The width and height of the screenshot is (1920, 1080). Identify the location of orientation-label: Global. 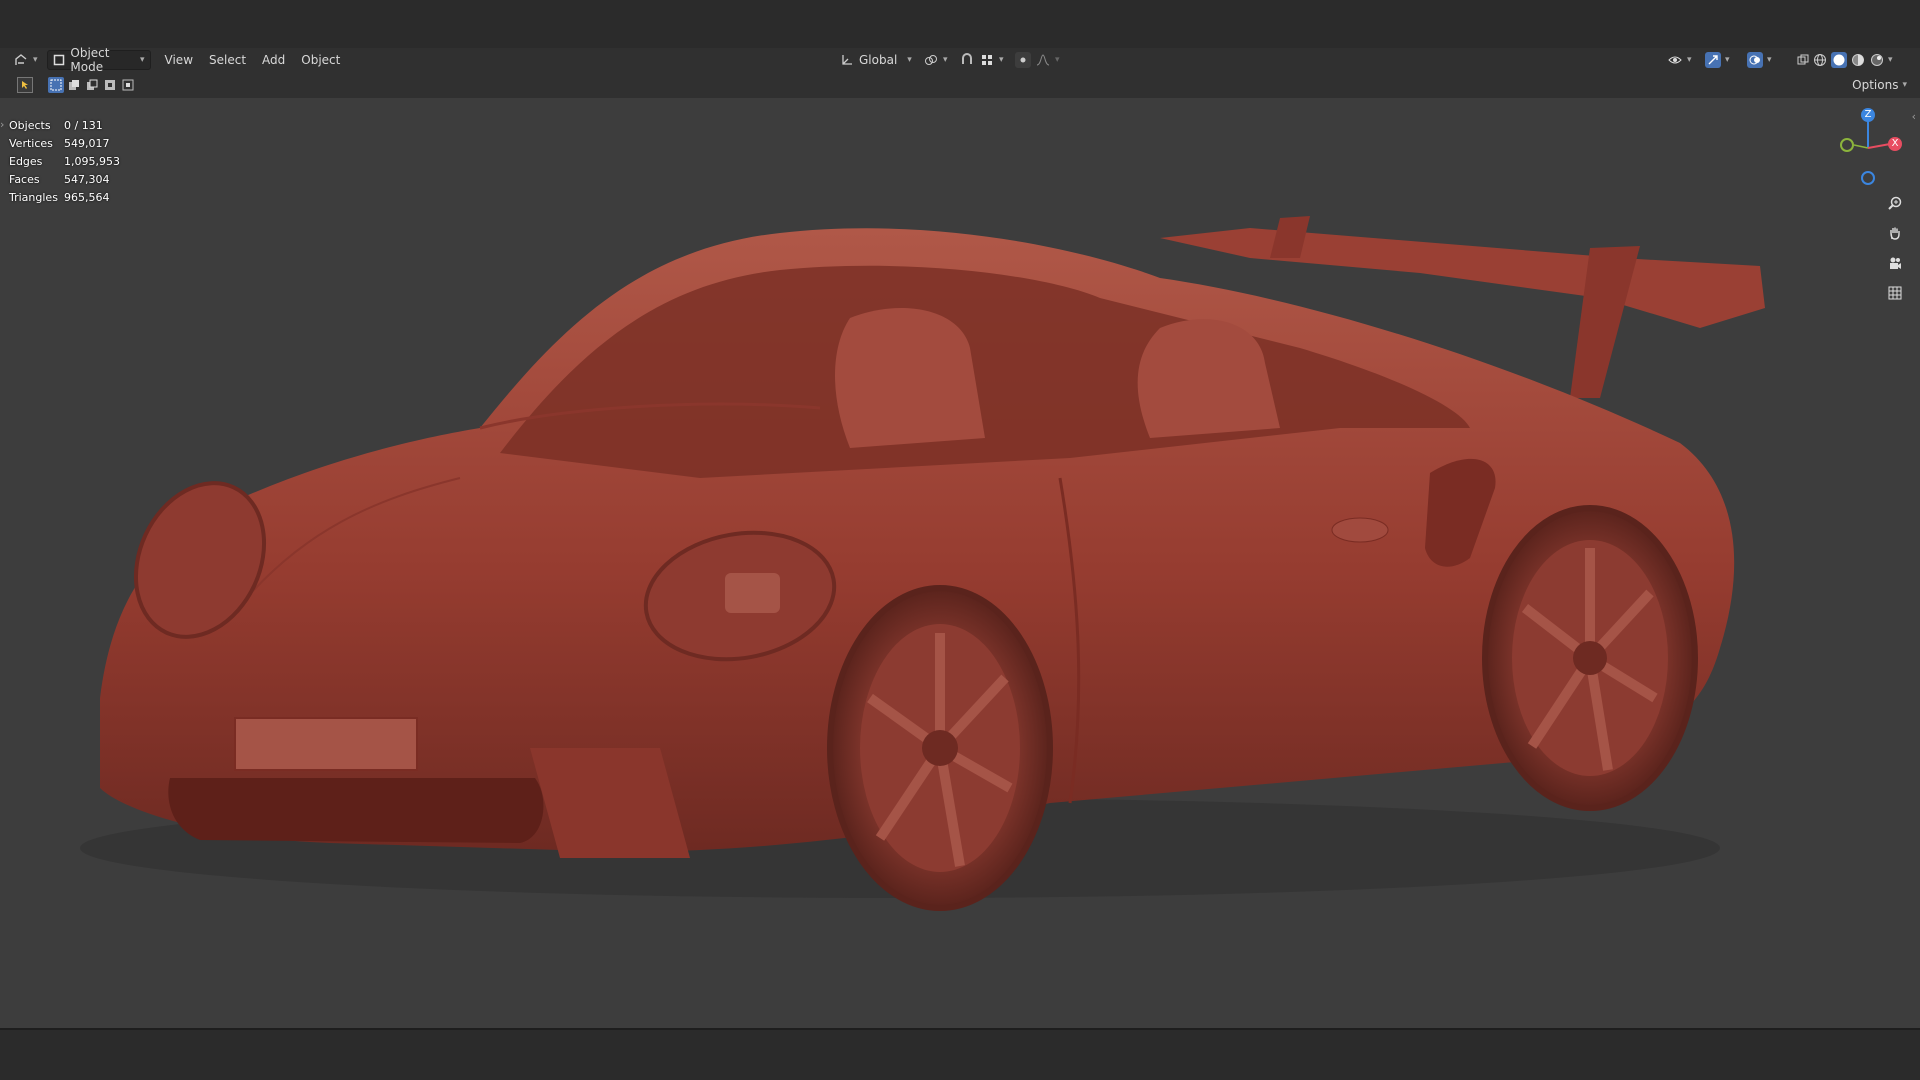
(878, 60).